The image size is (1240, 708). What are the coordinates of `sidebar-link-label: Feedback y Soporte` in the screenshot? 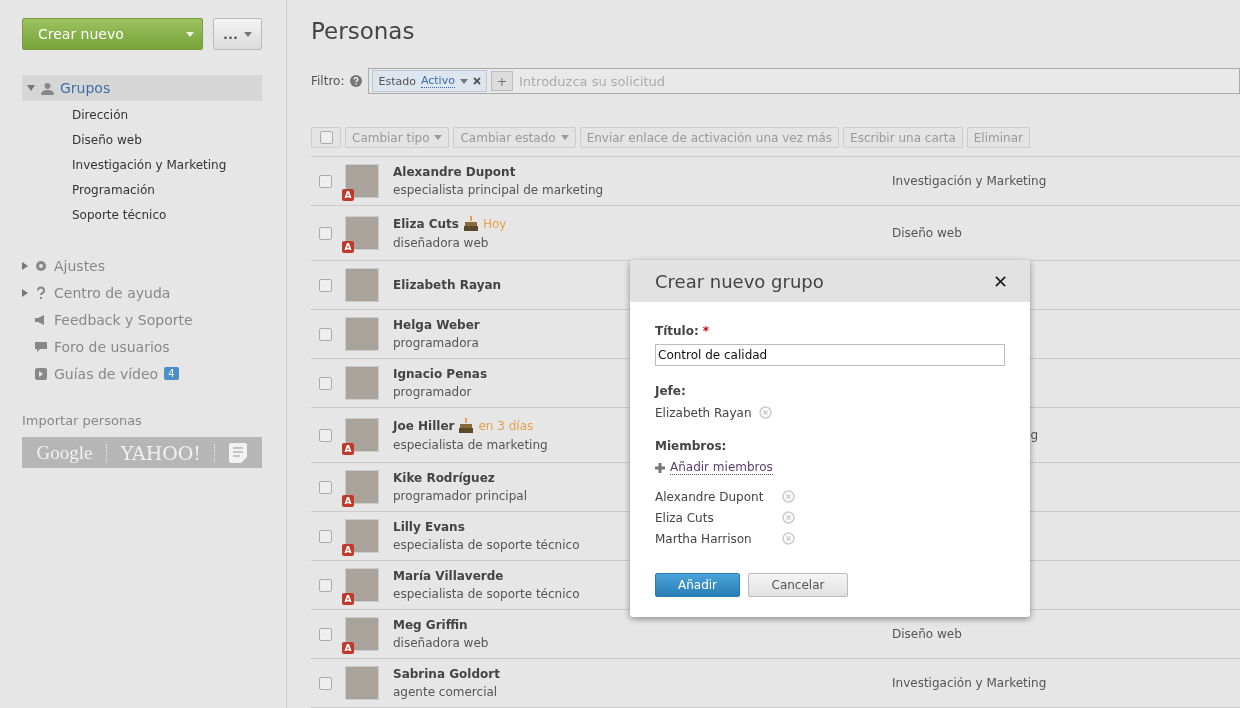 It's located at (123, 319).